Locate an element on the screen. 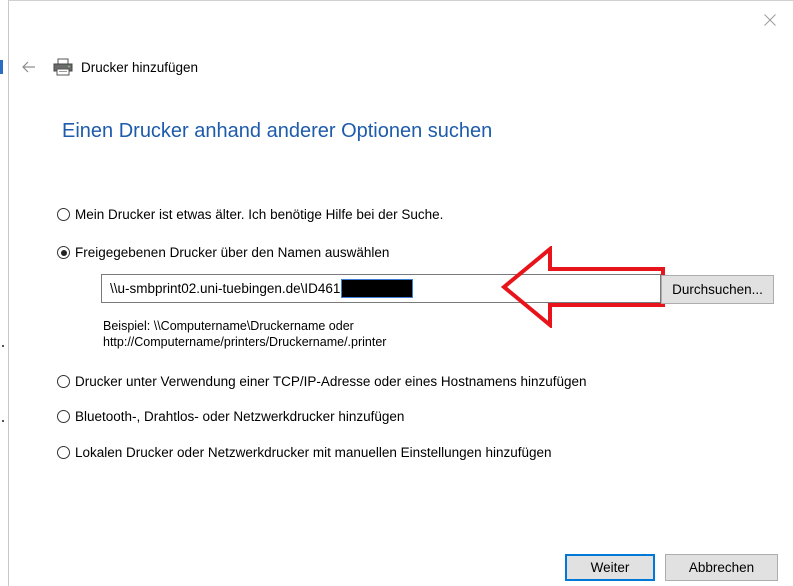 Image resolution: width=793 pixels, height=586 pixels. back-arrow-icon is located at coordinates (28, 67).